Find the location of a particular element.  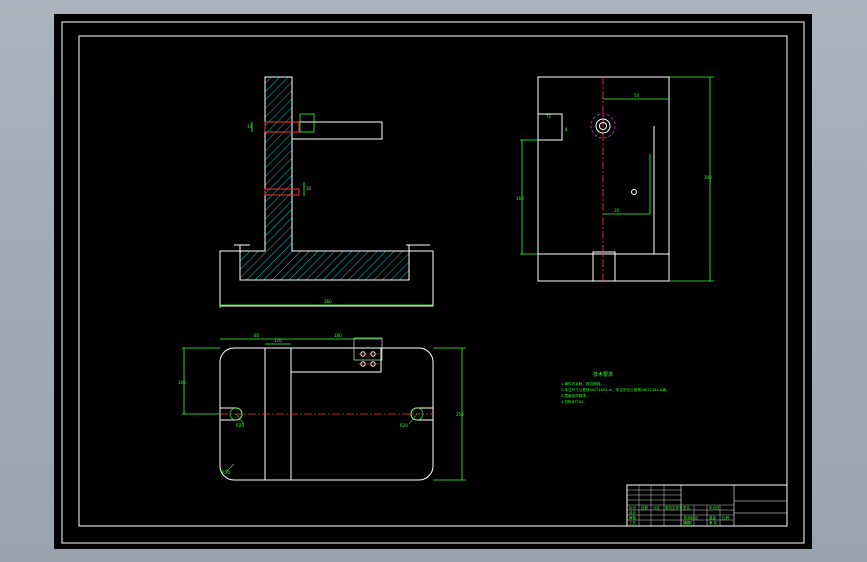

tb-cell-7: 审核 is located at coordinates (633, 517).